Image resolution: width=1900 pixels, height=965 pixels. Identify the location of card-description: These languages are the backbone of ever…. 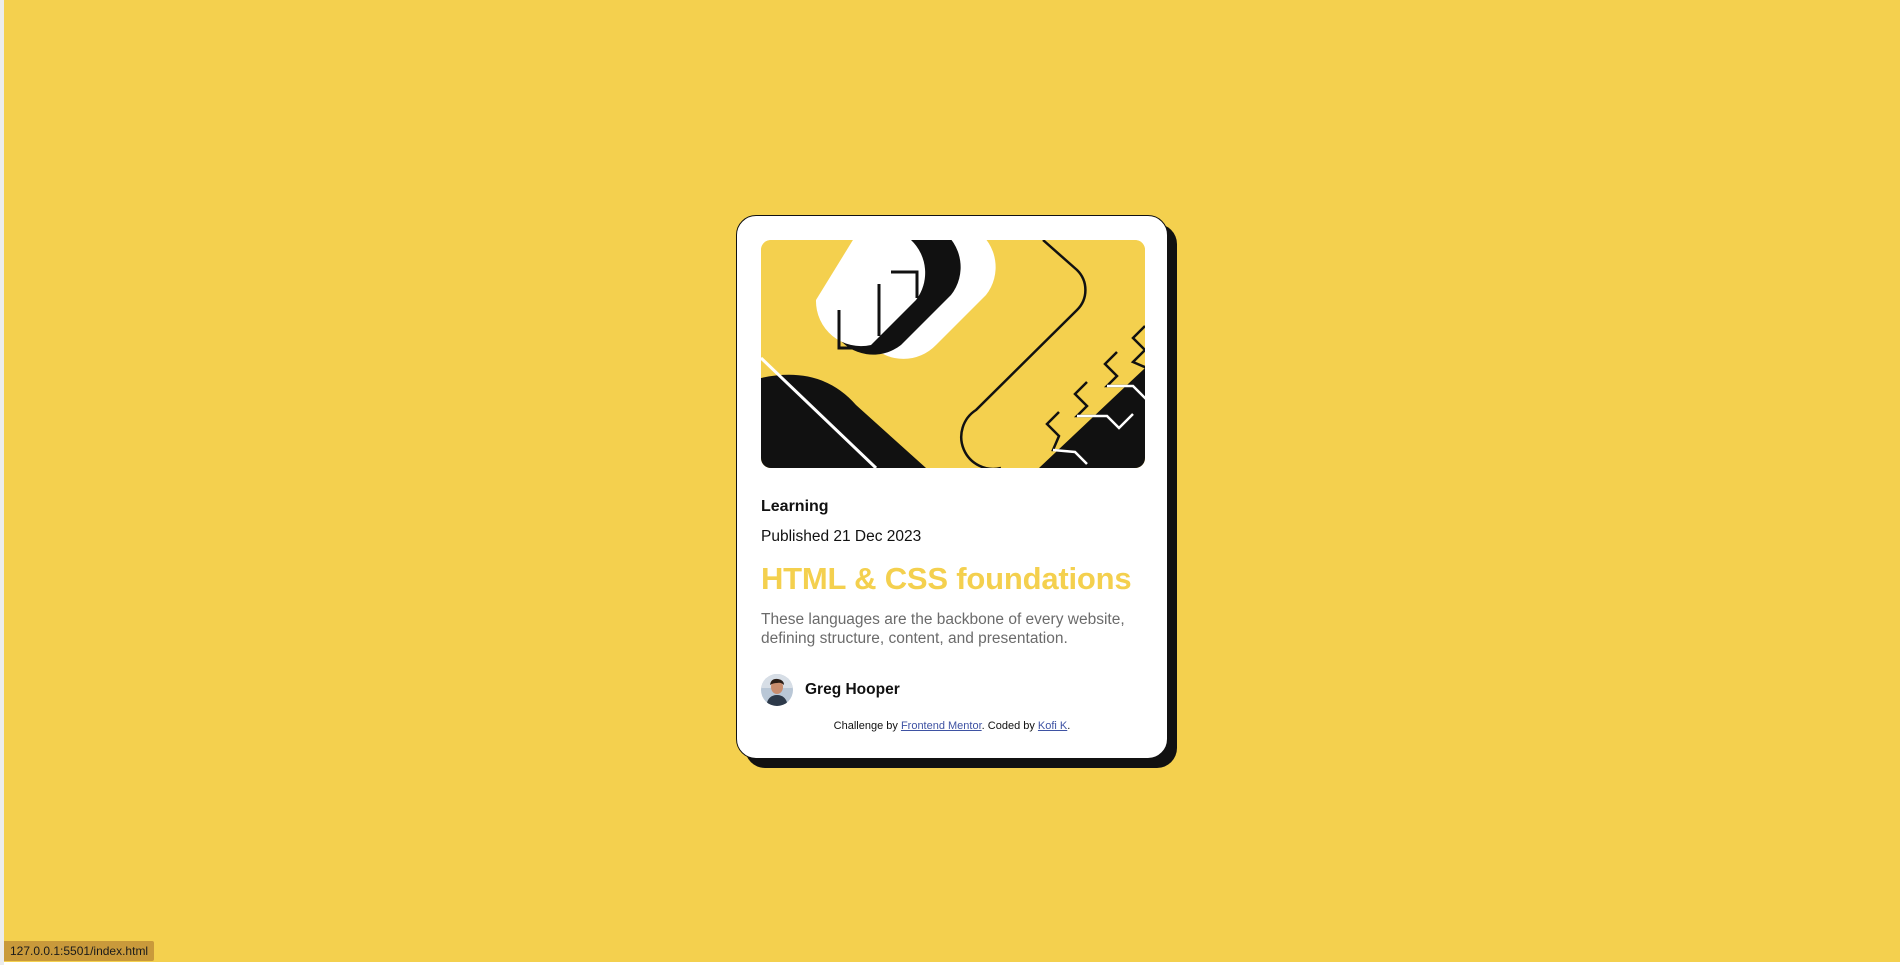
(943, 629).